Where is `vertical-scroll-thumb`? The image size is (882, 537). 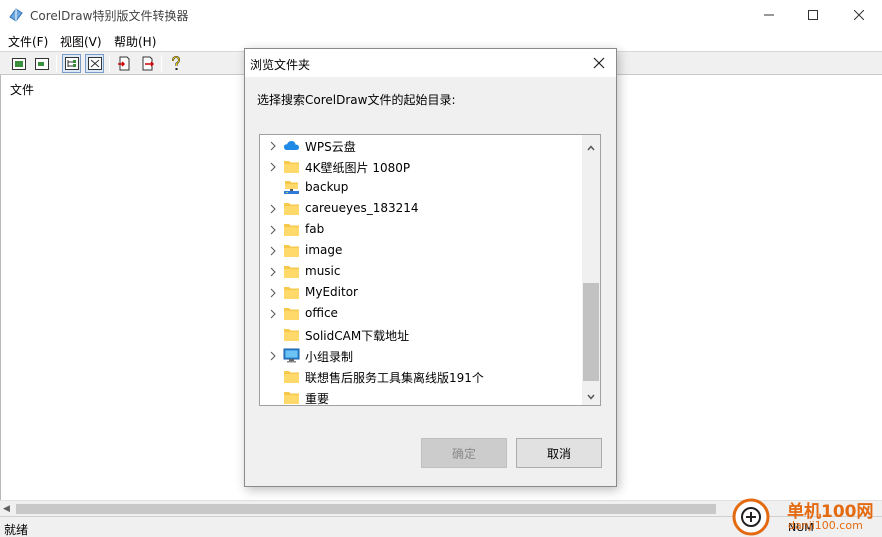
vertical-scroll-thumb is located at coordinates (591, 332).